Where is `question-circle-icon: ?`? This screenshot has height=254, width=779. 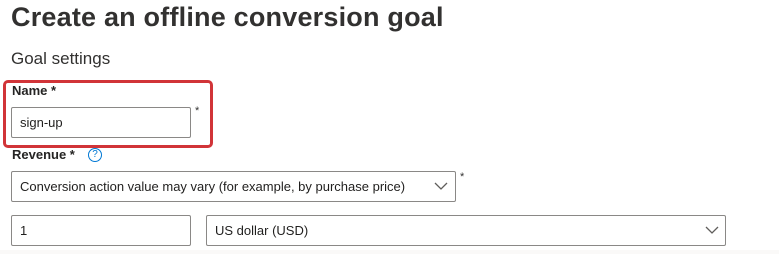 question-circle-icon: ? is located at coordinates (95, 155).